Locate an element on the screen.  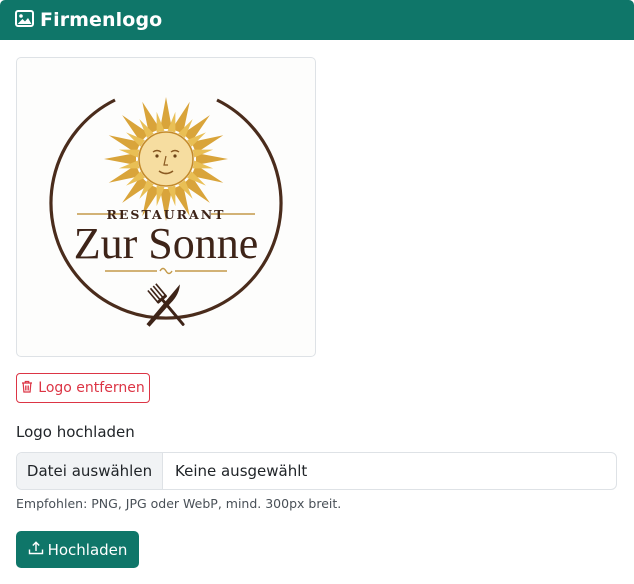
fork-icon is located at coordinates (166, 304).